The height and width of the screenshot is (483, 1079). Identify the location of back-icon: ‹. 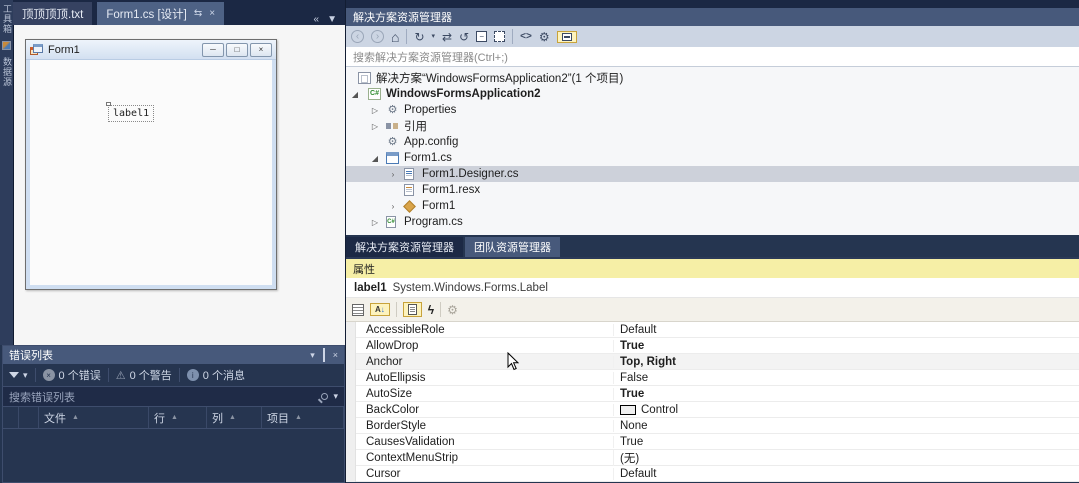
(357, 36).